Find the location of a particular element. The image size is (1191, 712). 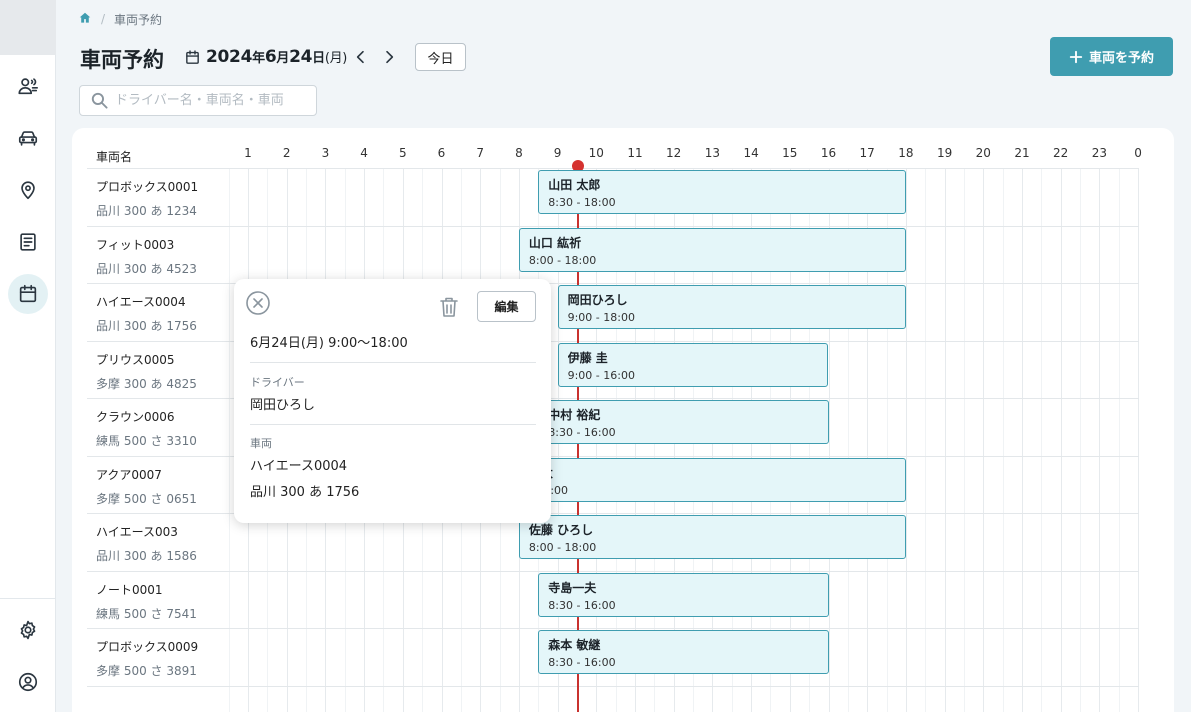

vehicle-row-label: クラウン0006 練馬 500 さ 3310 is located at coordinates (146, 428).